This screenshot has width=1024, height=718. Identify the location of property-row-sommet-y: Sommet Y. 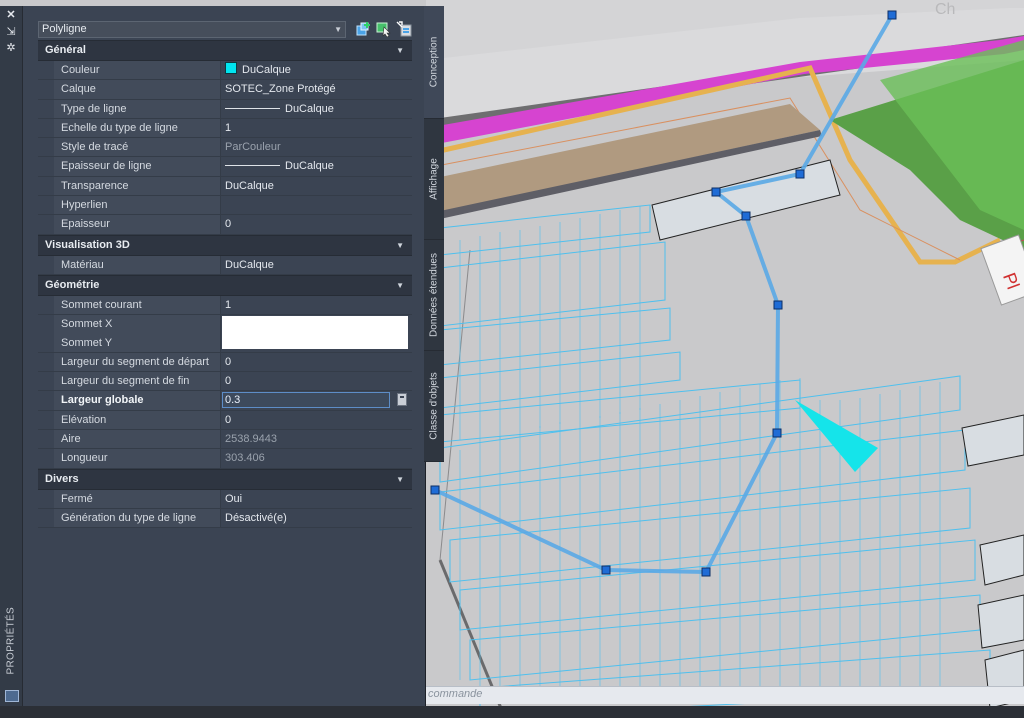
(225, 343).